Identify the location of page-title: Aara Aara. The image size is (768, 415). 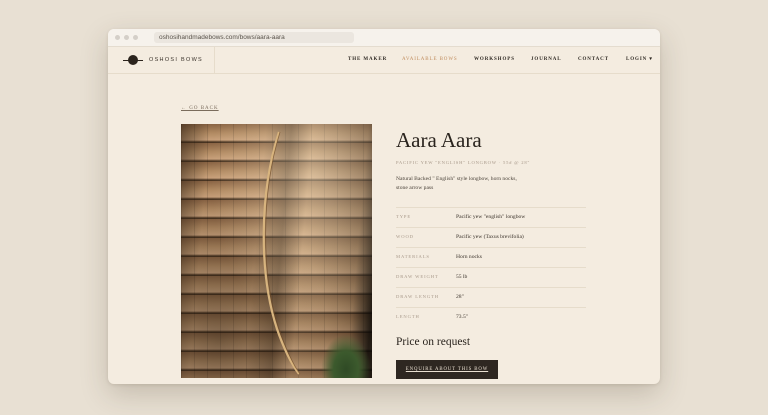
(439, 140).